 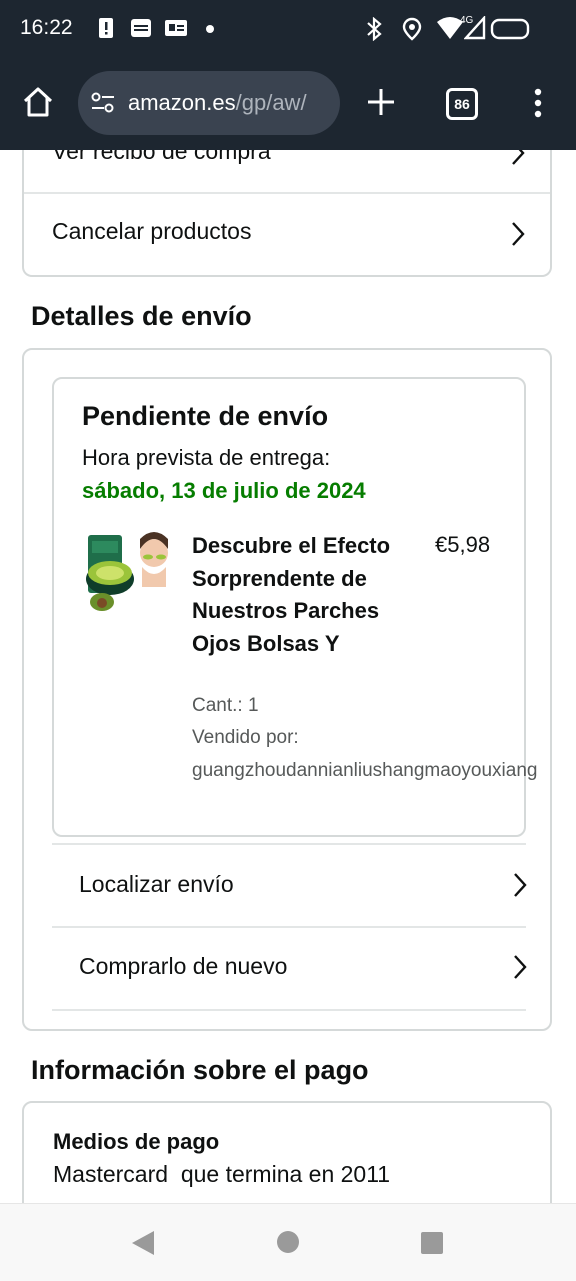 I want to click on product-quantity: Cant.: 1, so click(x=225, y=705).